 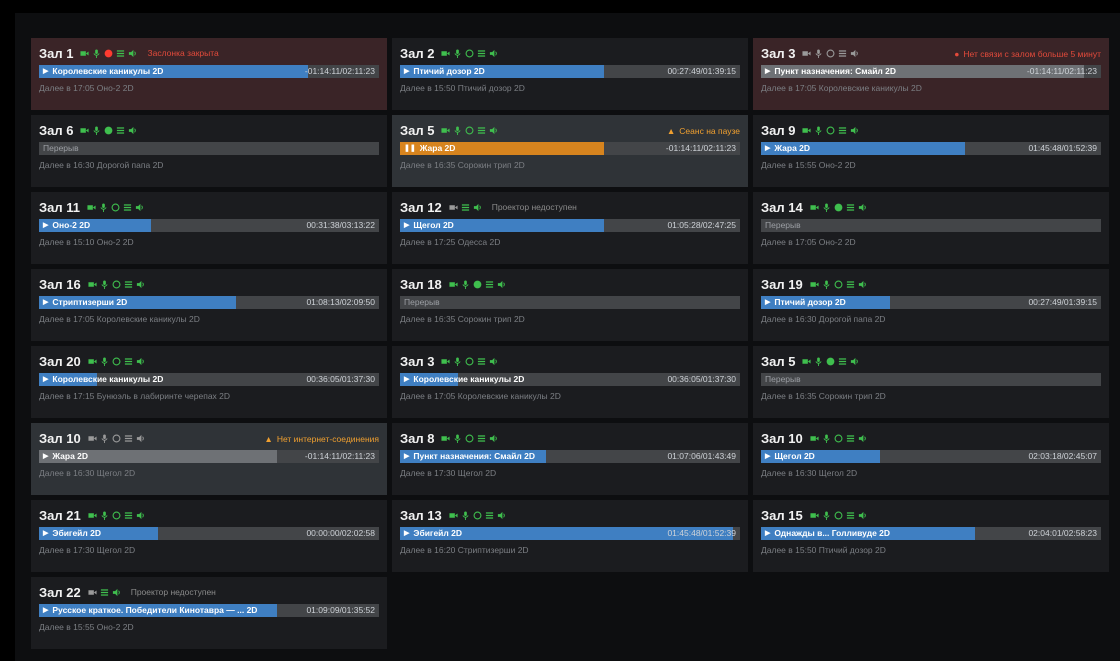 I want to click on session-progress-bar: ▶ Эбигейл 2D 00:00:00/02:02:58, so click(x=209, y=533).